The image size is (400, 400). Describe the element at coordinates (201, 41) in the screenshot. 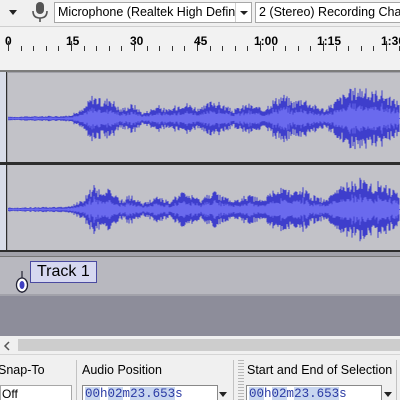

I see `ruler-tick-label: 45` at that location.